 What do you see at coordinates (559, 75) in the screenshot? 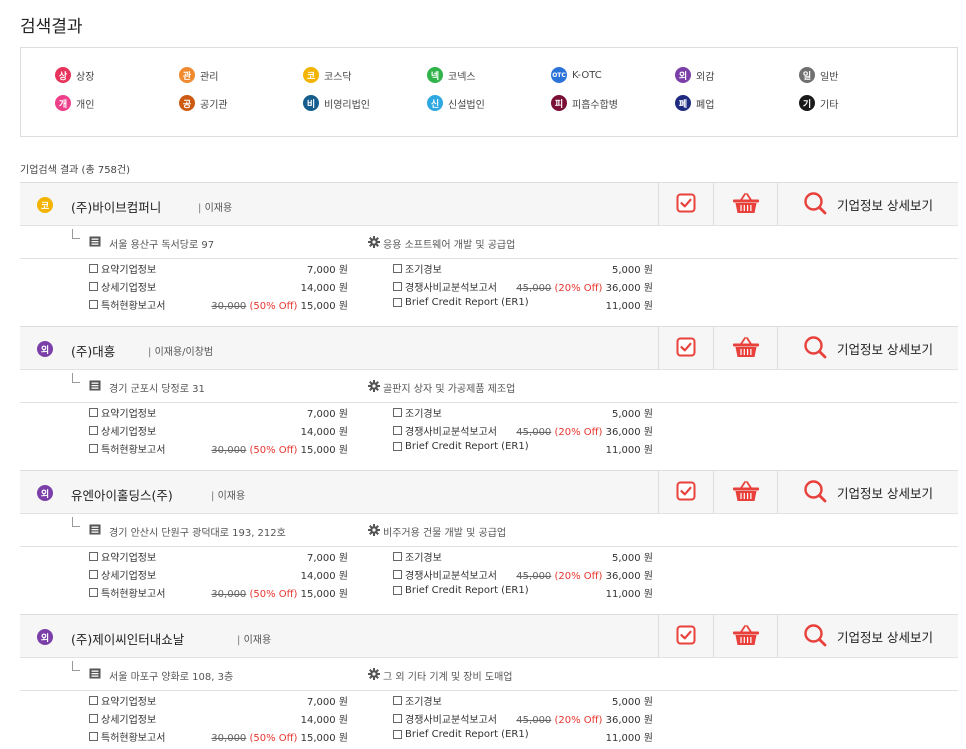
I see `legend-badge-icon: OTC` at bounding box center [559, 75].